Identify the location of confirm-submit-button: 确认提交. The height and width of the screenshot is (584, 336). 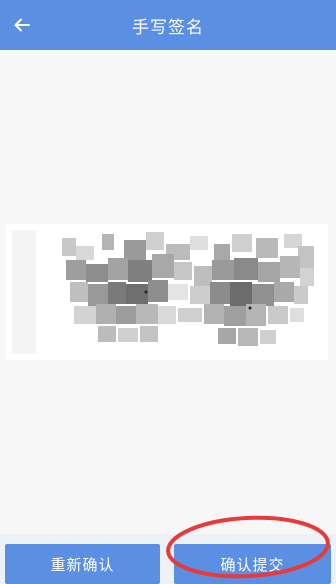
(252, 564).